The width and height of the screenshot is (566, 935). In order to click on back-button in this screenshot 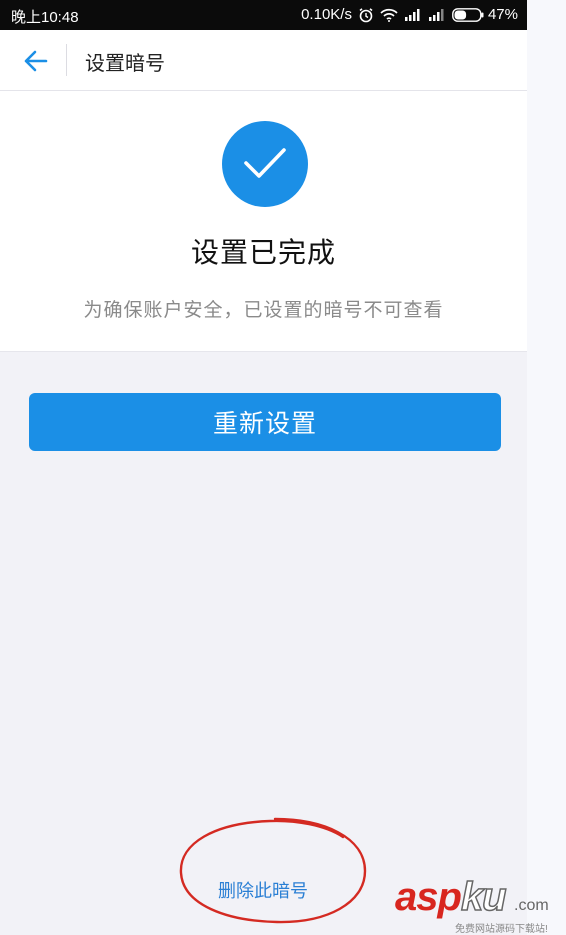, I will do `click(35, 61)`.